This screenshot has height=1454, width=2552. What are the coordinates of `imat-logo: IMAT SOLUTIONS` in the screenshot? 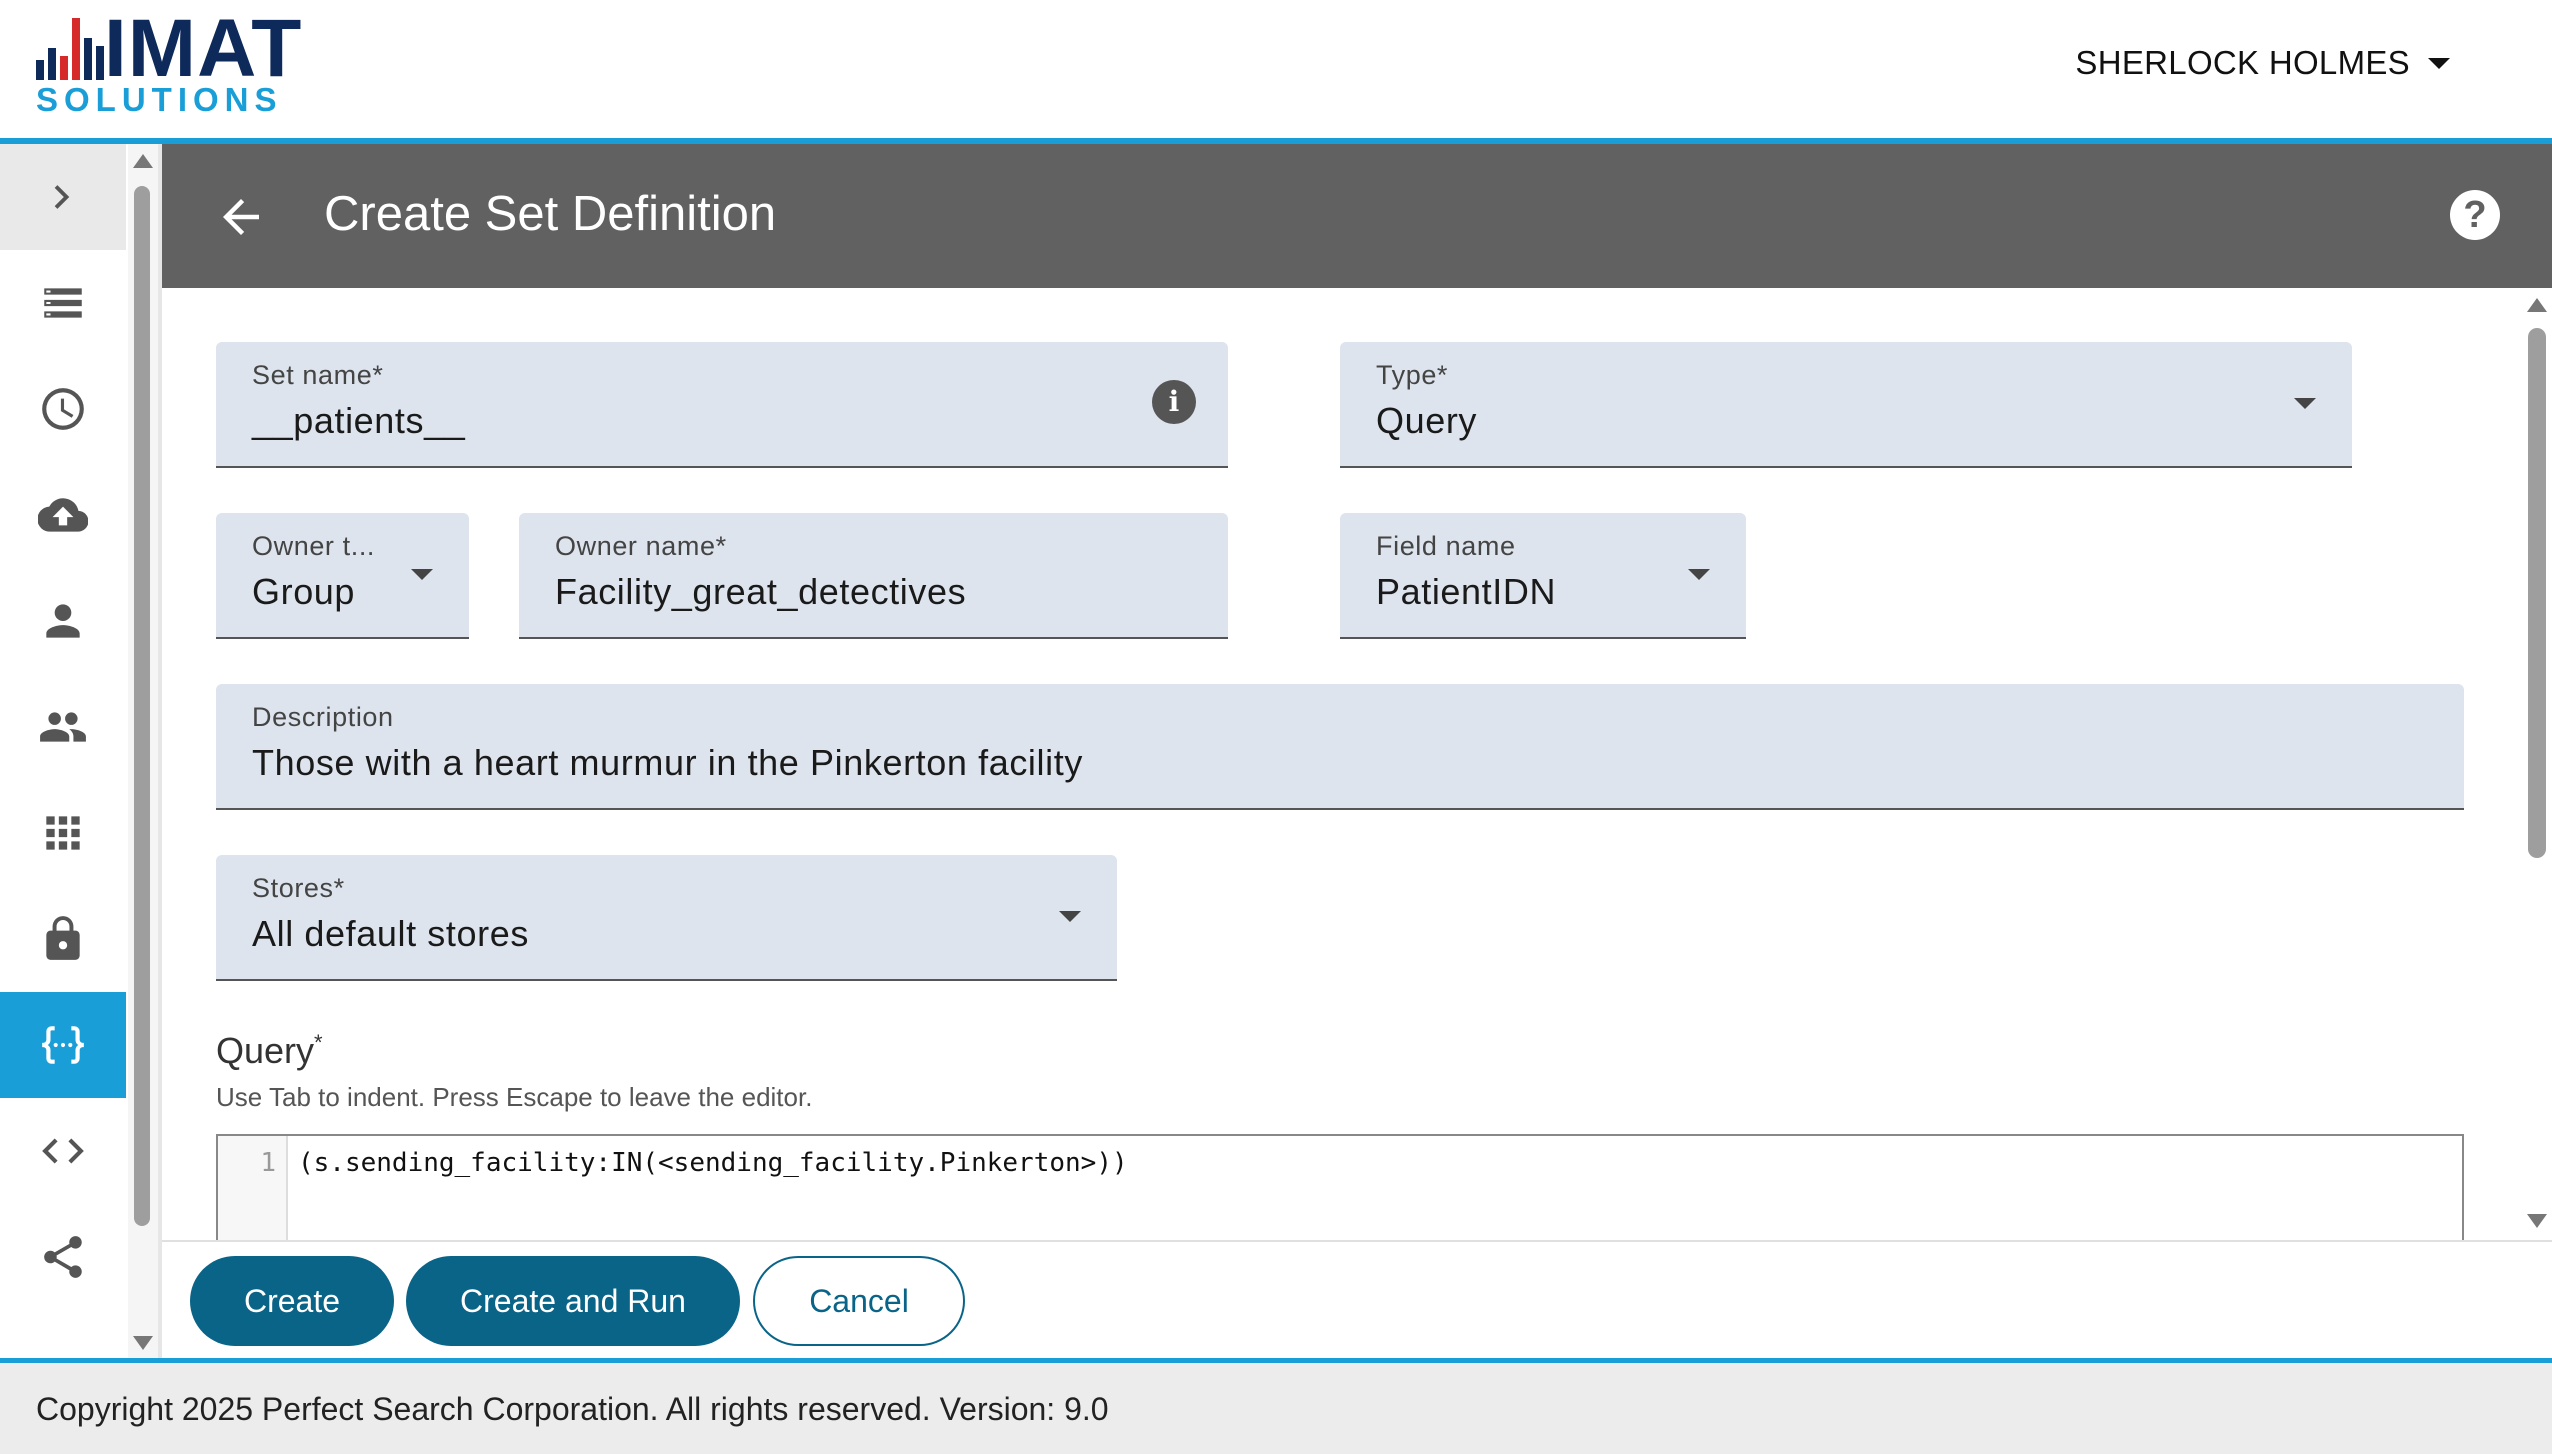 It's located at (174, 63).